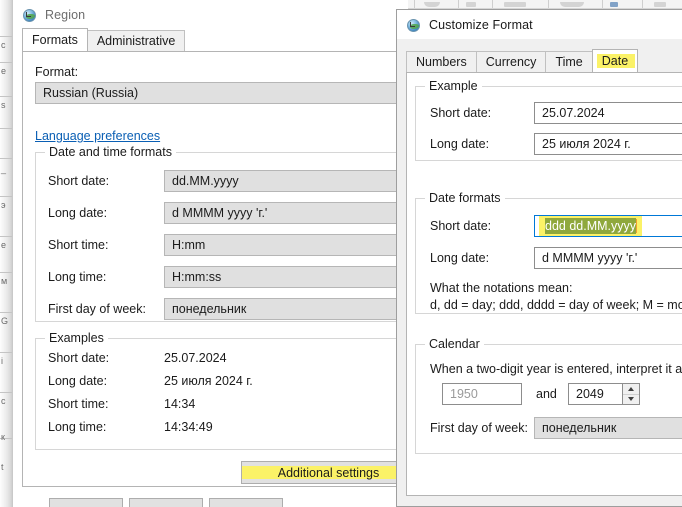  Describe the element at coordinates (78, 404) in the screenshot. I see `ex-short-time-label: Short time:` at that location.